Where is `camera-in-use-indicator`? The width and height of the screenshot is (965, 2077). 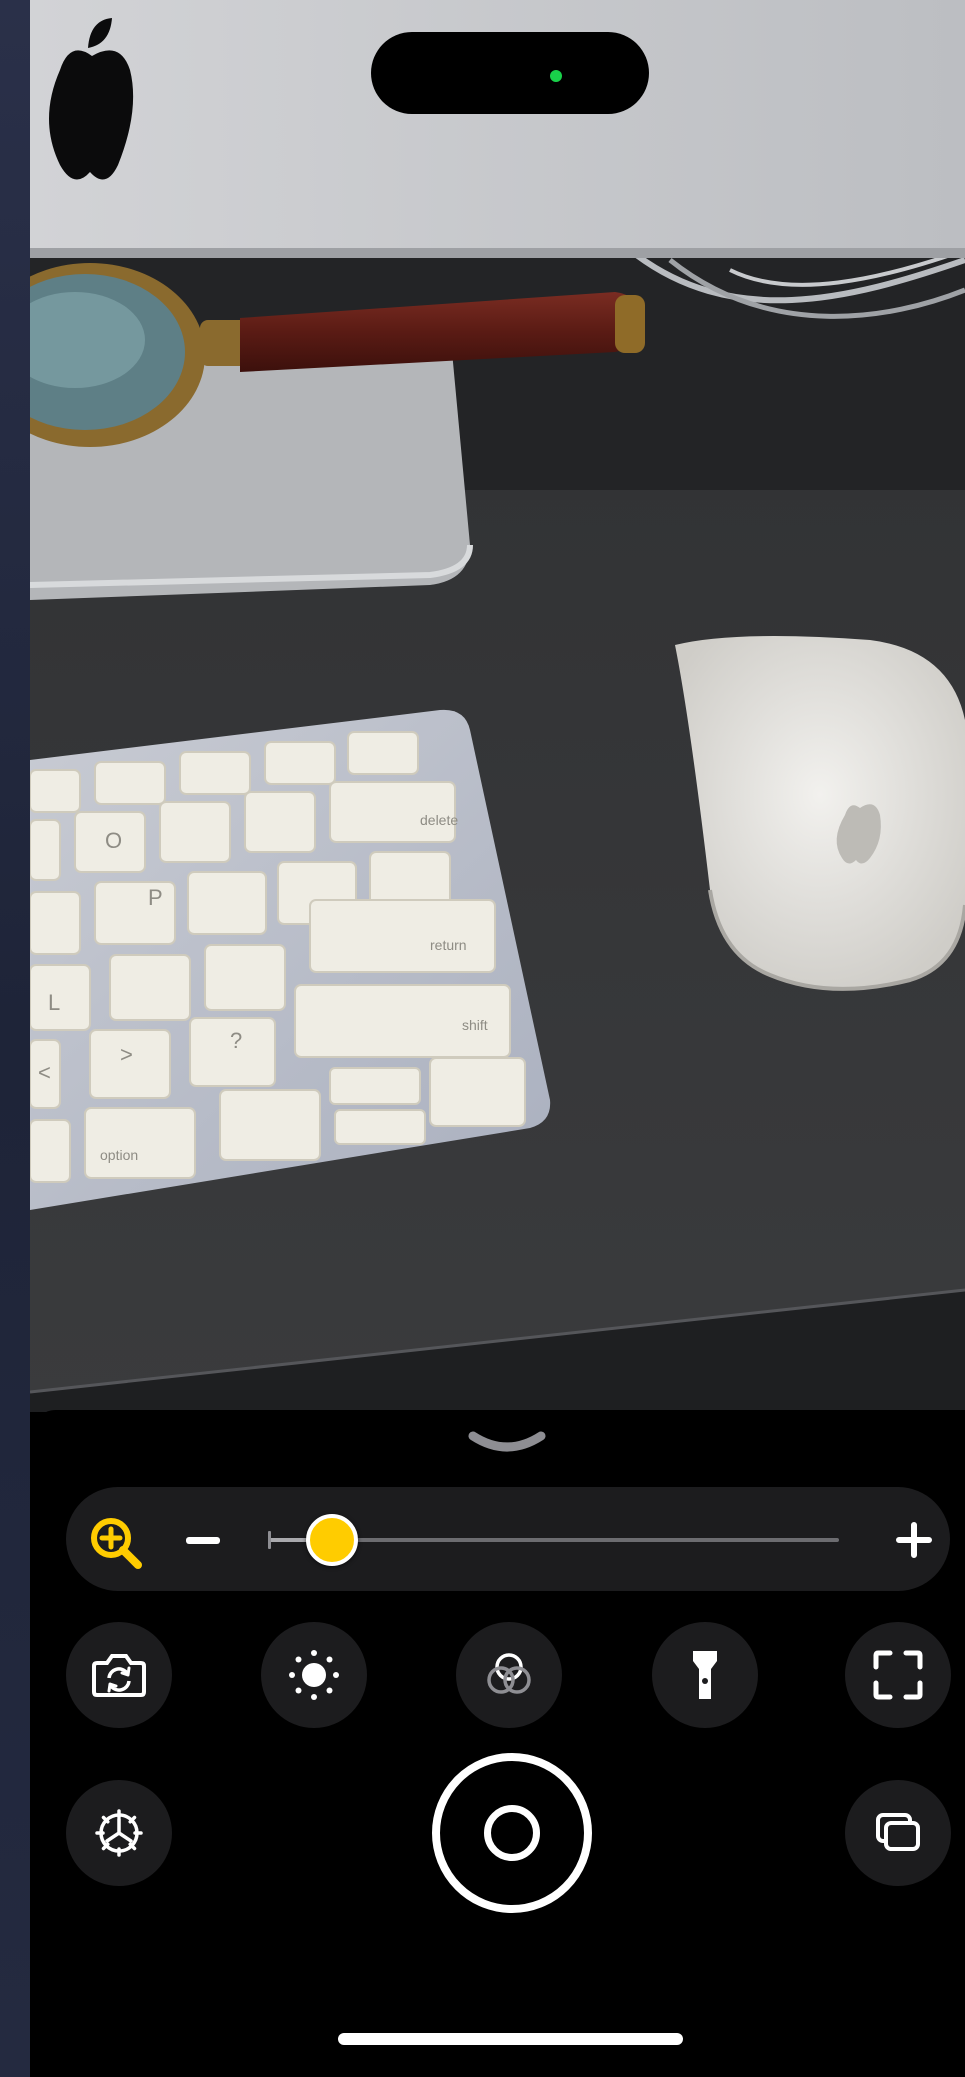
camera-in-use-indicator is located at coordinates (556, 76).